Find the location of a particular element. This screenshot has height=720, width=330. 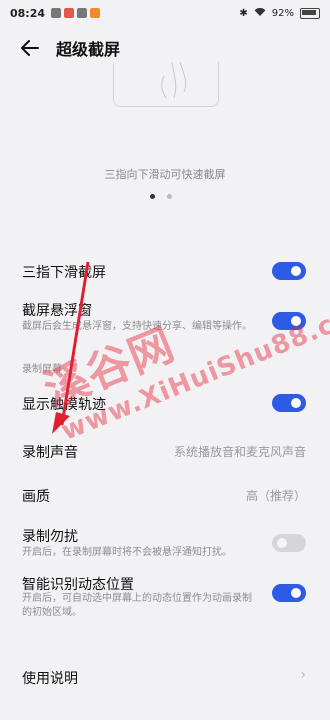

float-window-toggle is located at coordinates (289, 321).